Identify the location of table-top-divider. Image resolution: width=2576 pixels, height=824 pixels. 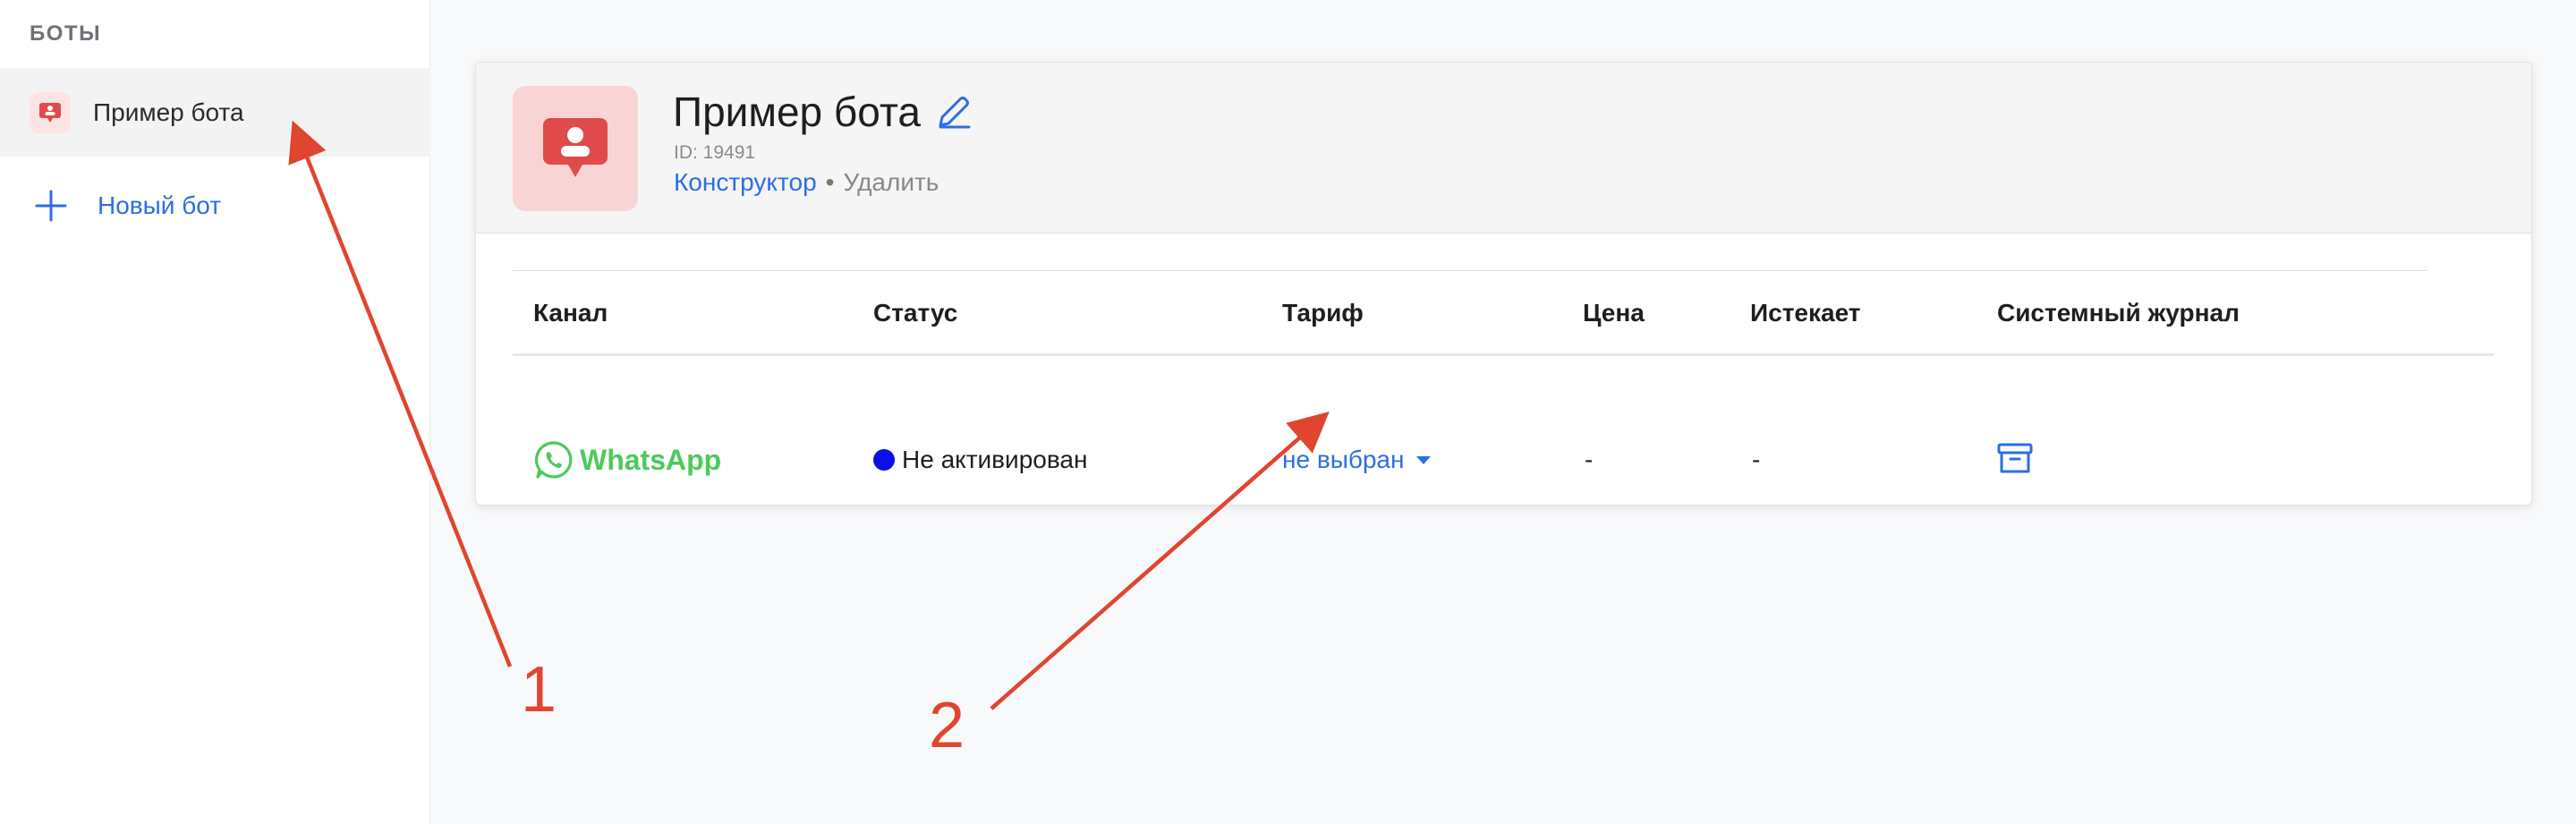
(1470, 270).